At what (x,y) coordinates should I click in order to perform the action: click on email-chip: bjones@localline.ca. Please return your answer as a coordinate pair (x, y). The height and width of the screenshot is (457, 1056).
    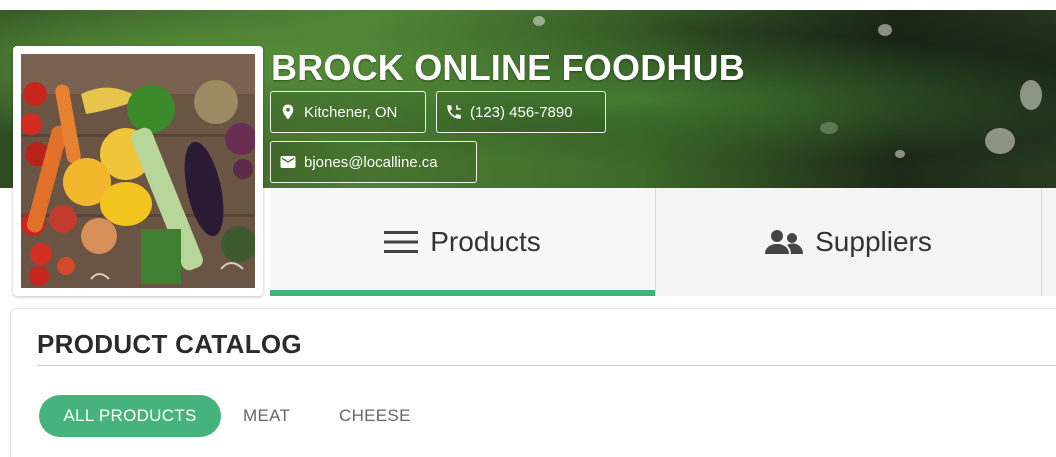
    Looking at the image, I should click on (373, 162).